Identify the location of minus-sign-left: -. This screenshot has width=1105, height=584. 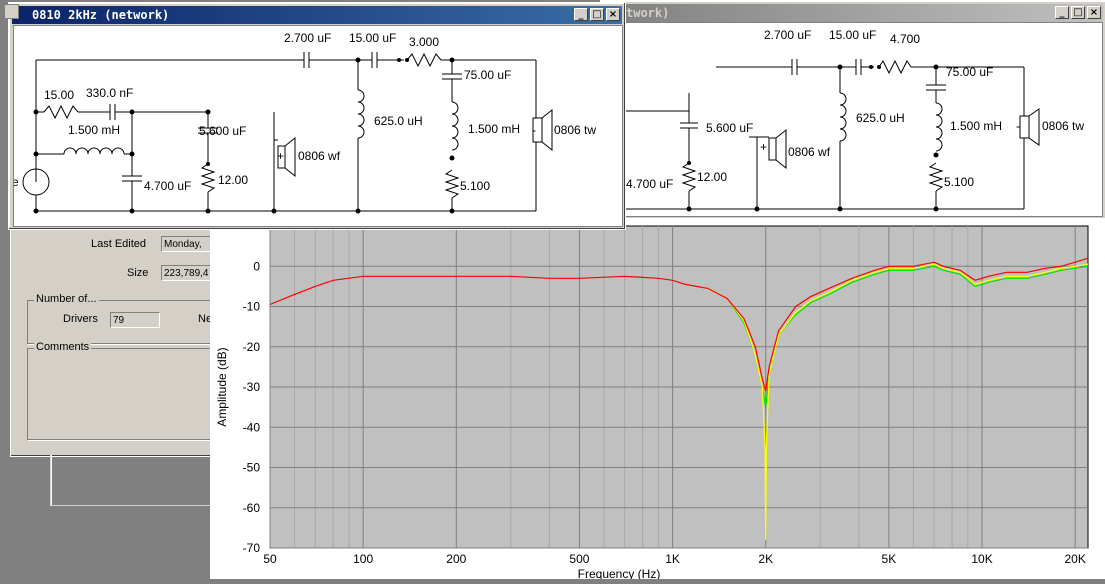
(534, 130).